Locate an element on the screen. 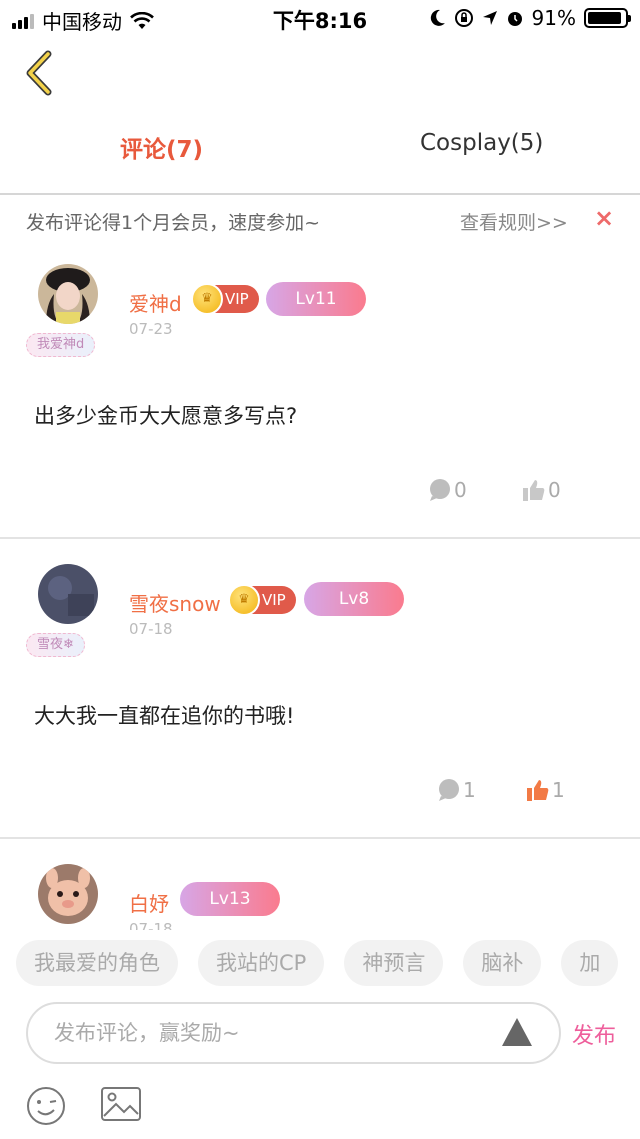  publish-button: 发布 is located at coordinates (594, 1034).